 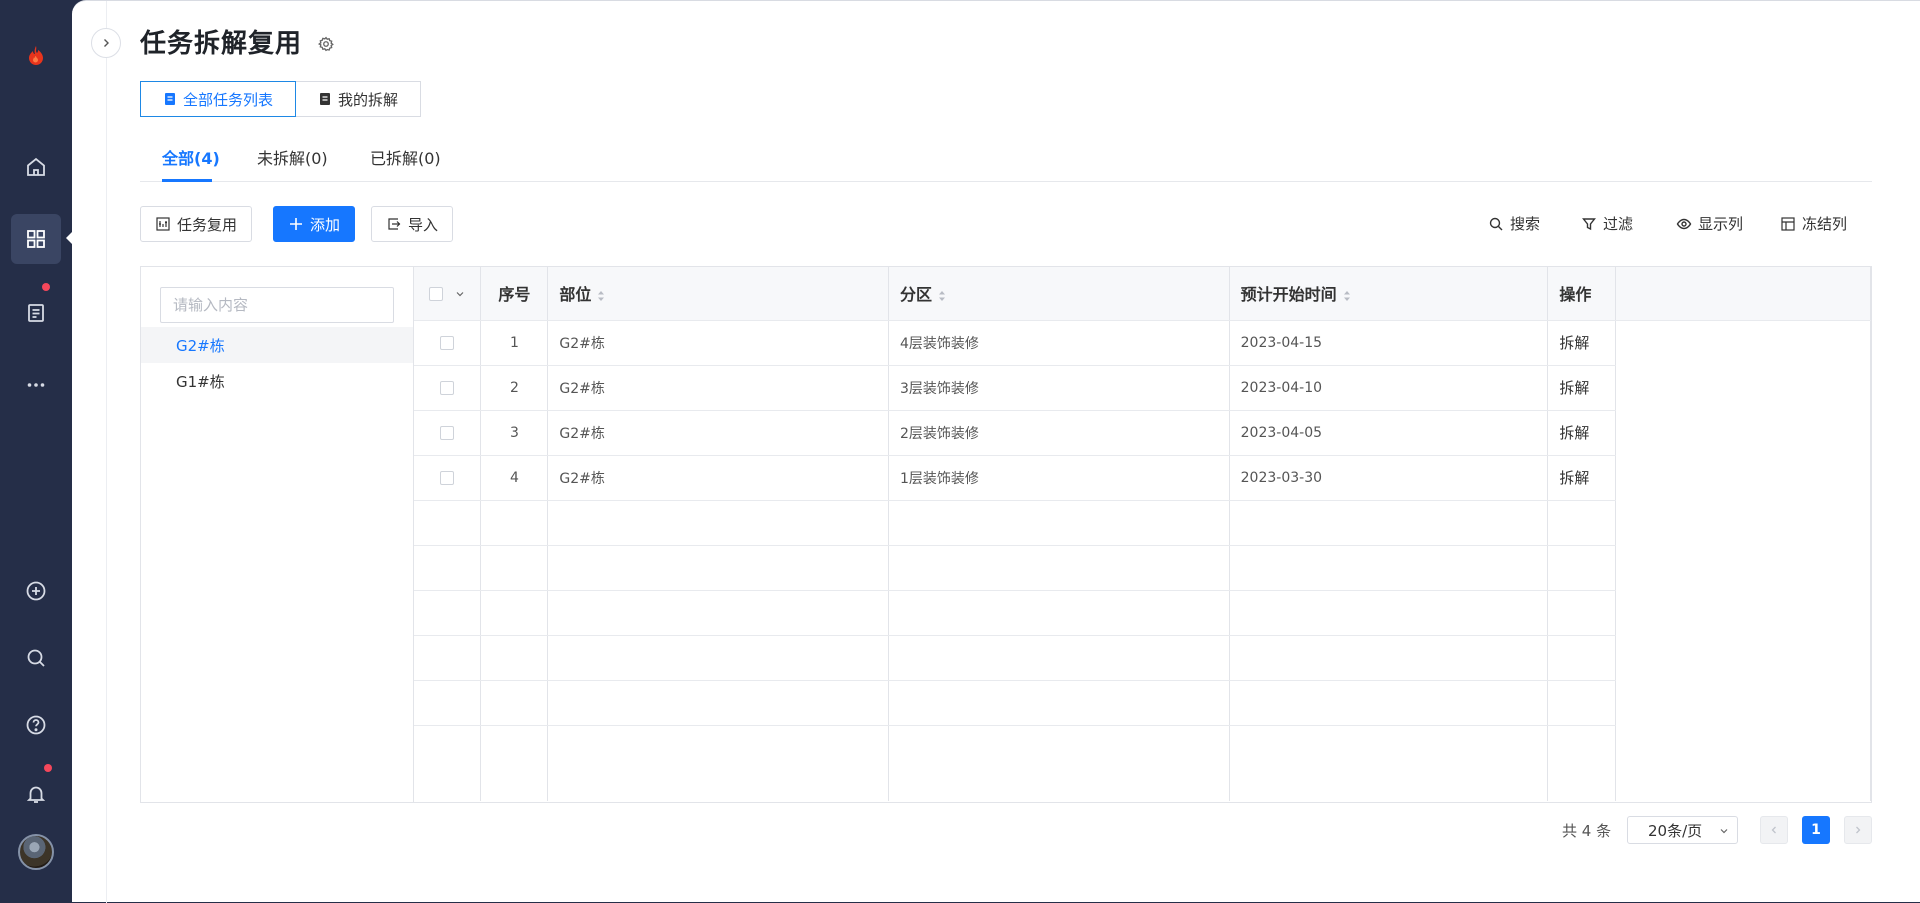 What do you see at coordinates (1743, 294) in the screenshot?
I see `header-filler` at bounding box center [1743, 294].